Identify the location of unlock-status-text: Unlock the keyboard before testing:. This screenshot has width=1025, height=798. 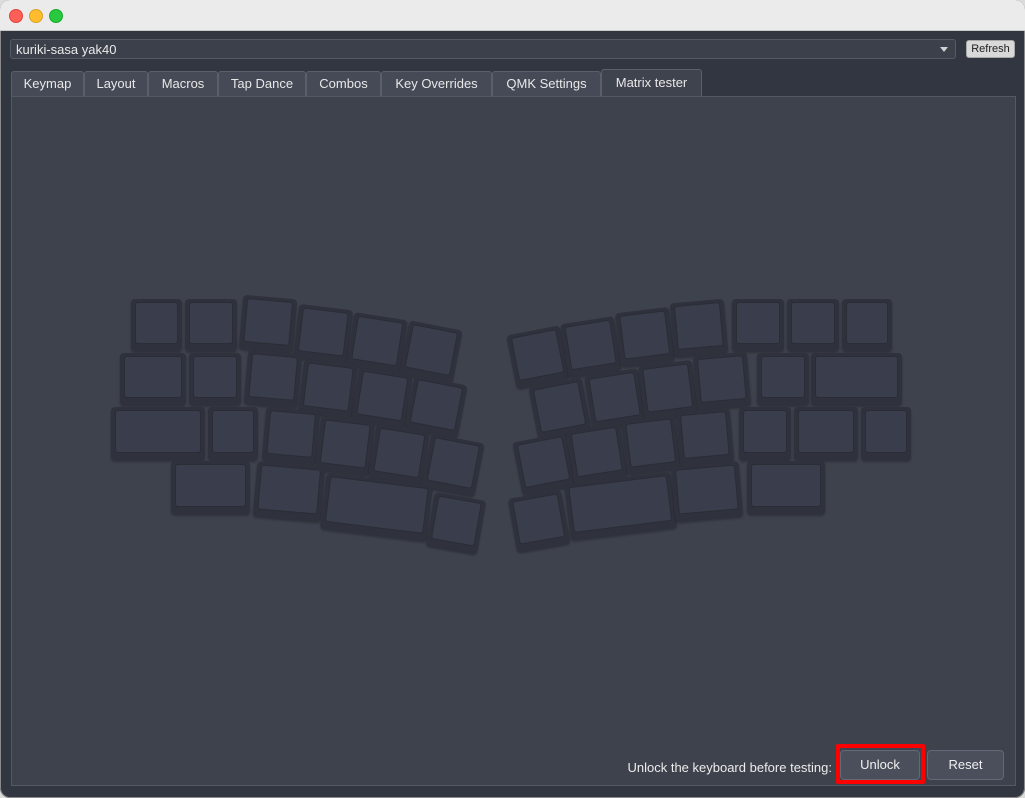
(729, 767).